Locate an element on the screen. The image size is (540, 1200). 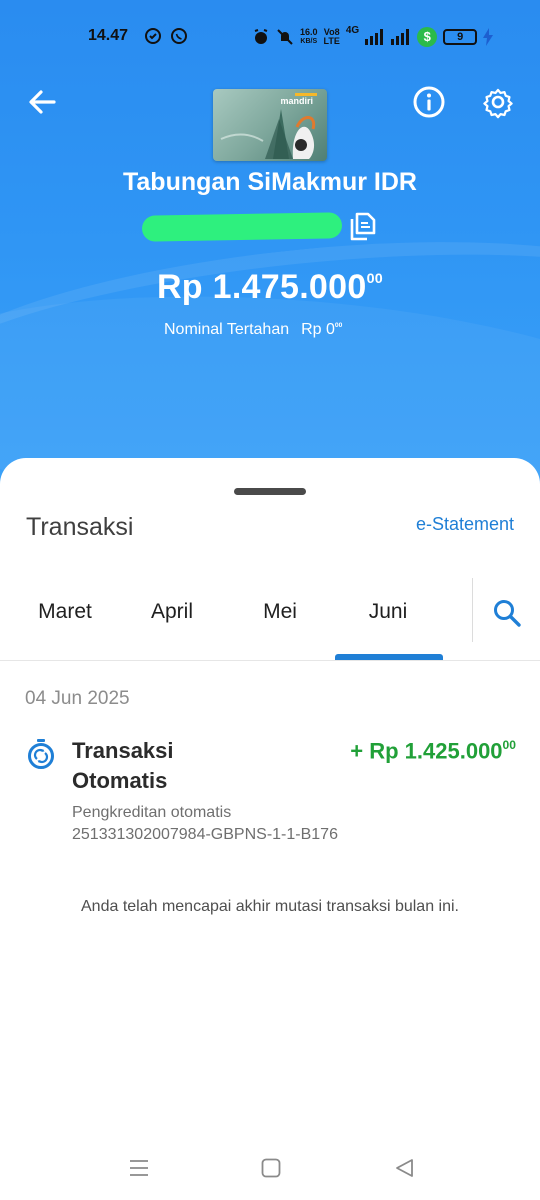
gear-icon is located at coordinates (498, 102).